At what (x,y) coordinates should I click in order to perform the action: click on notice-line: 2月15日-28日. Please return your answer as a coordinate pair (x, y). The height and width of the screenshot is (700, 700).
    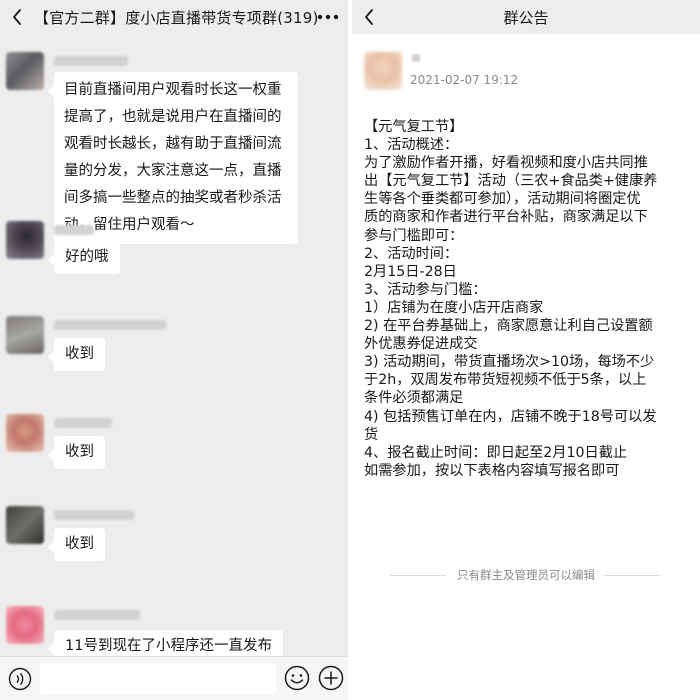
    Looking at the image, I should click on (410, 271).